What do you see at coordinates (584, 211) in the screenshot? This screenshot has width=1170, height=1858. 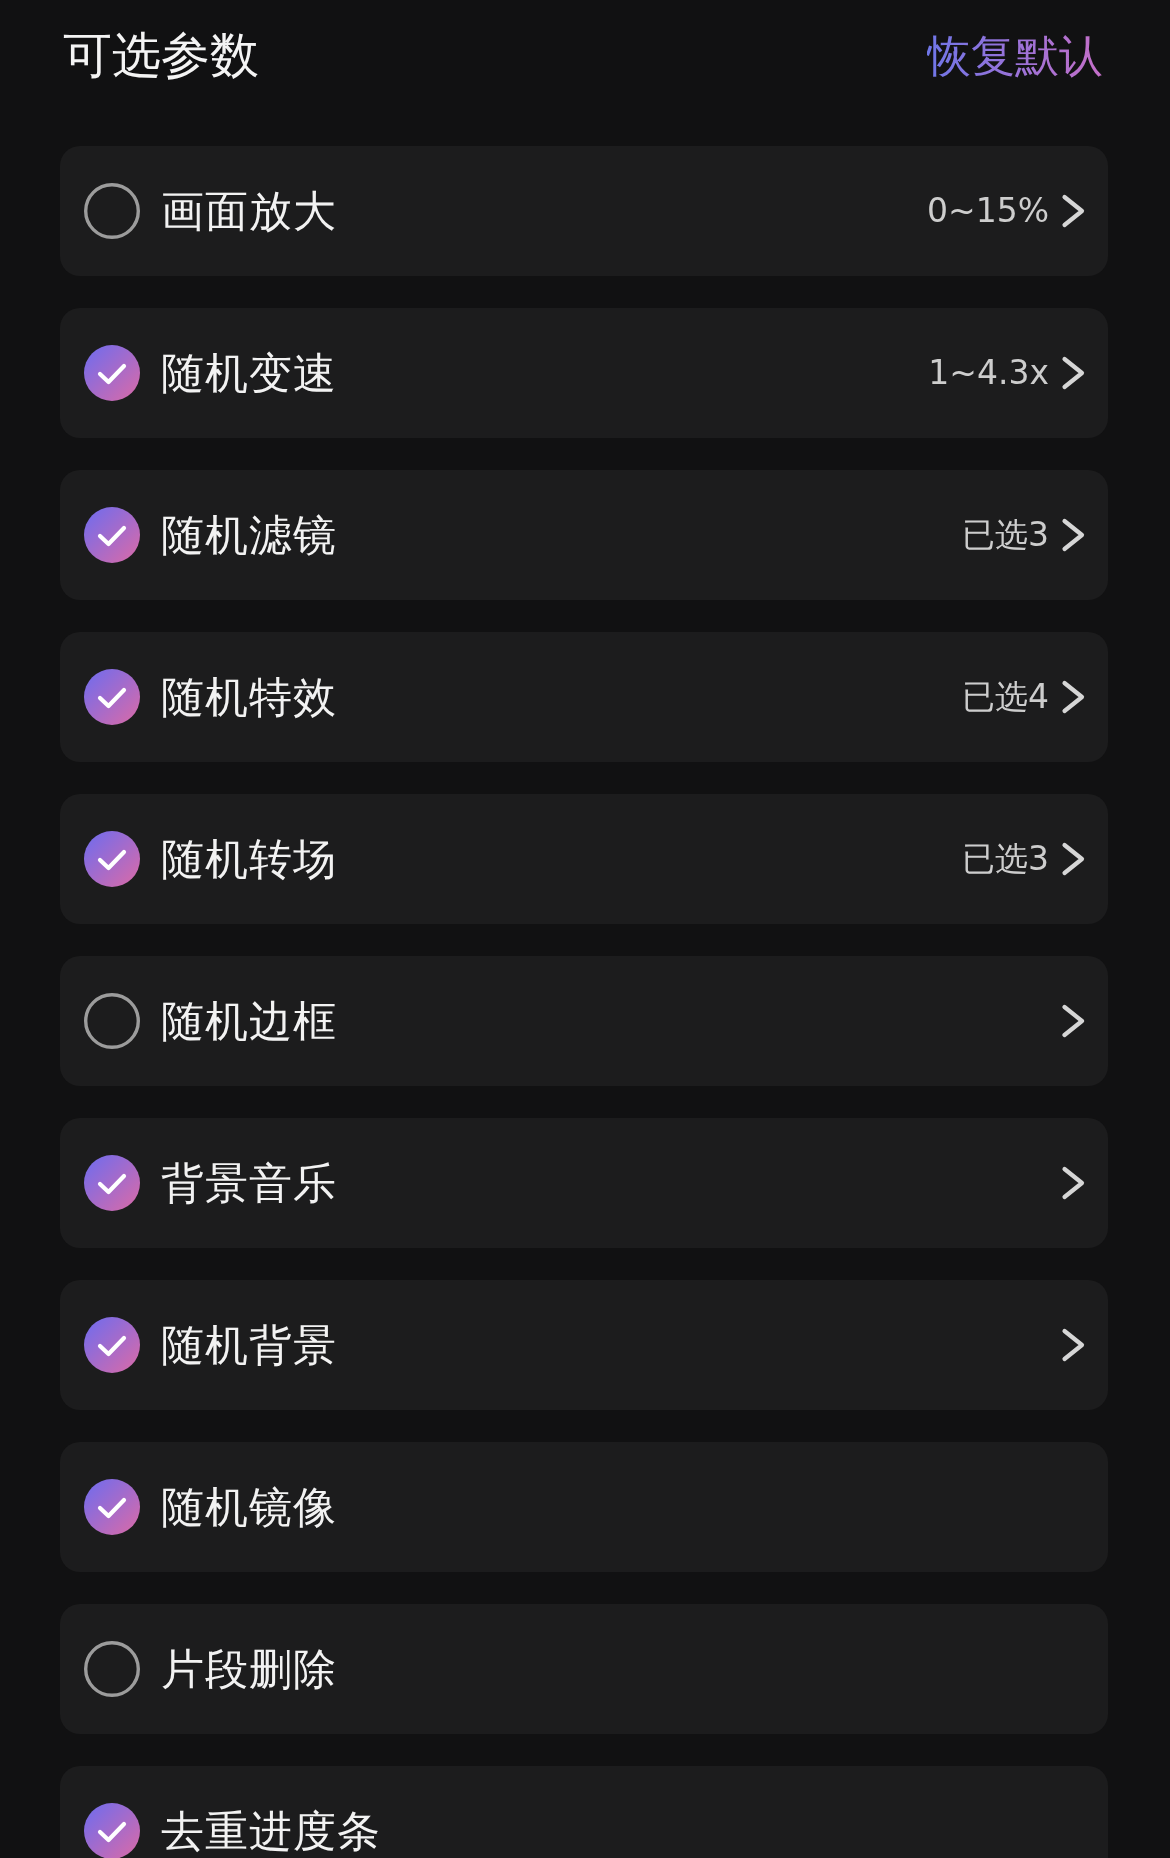 I see `option-card: 画面放大 0~15%` at bounding box center [584, 211].